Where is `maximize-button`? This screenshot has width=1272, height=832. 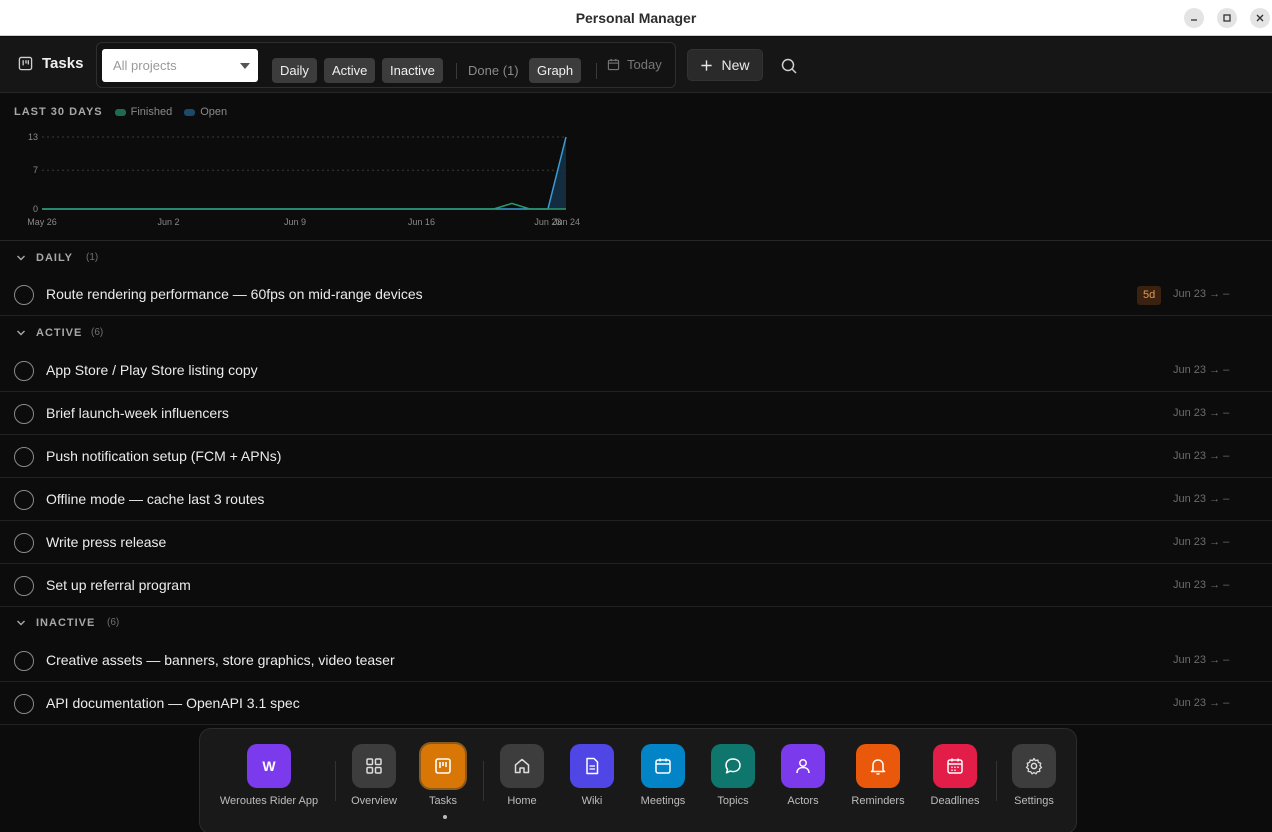 maximize-button is located at coordinates (1227, 18).